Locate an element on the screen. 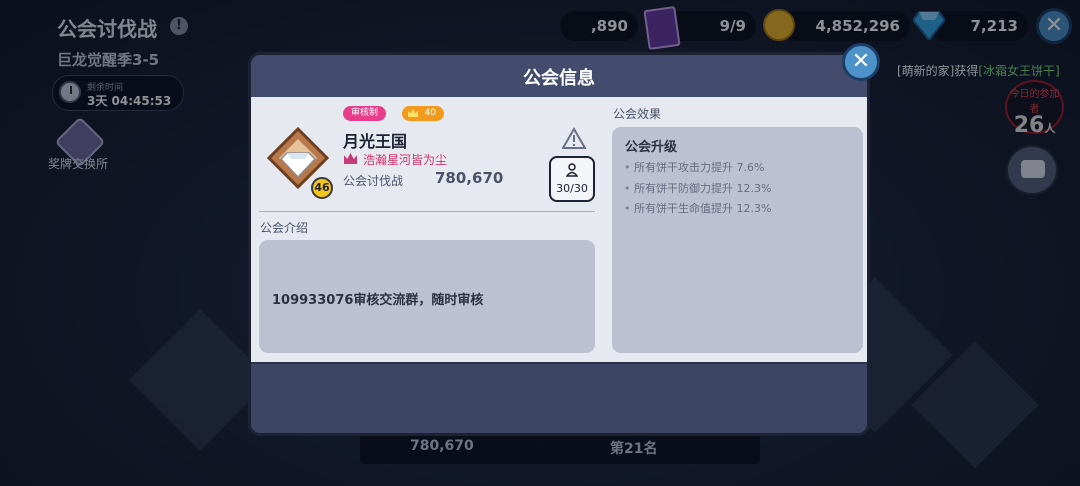 This screenshot has width=1080, height=486. report-icon is located at coordinates (574, 138).